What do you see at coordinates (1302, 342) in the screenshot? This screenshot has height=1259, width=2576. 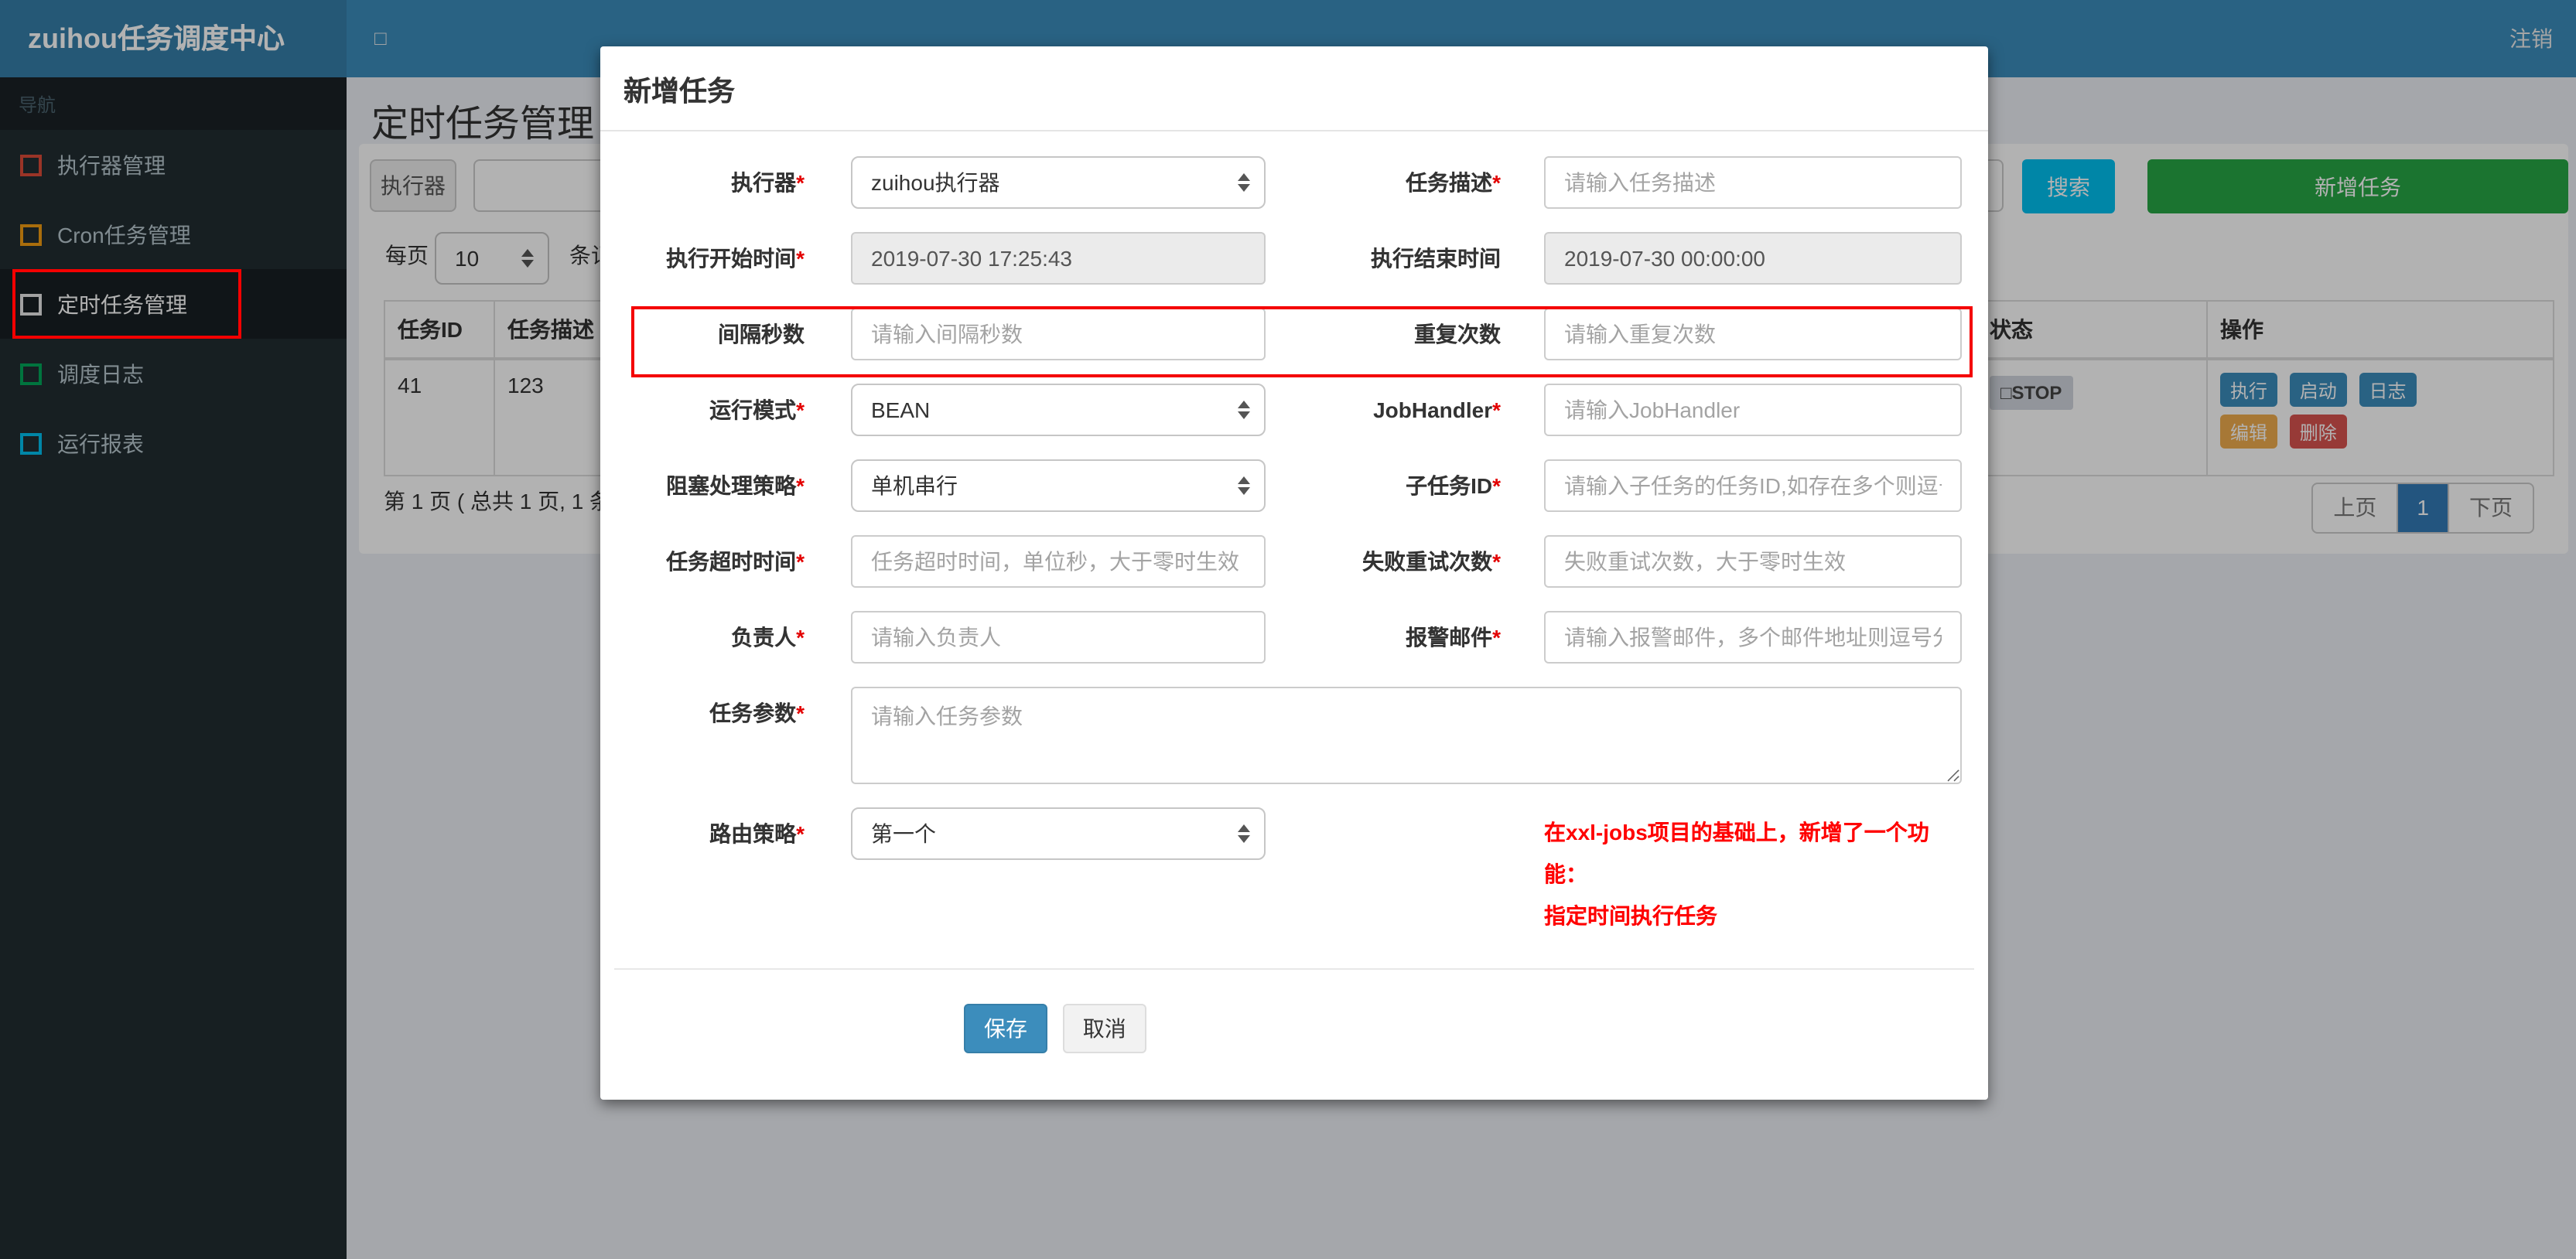 I see `time-row-highlight-annotation` at bounding box center [1302, 342].